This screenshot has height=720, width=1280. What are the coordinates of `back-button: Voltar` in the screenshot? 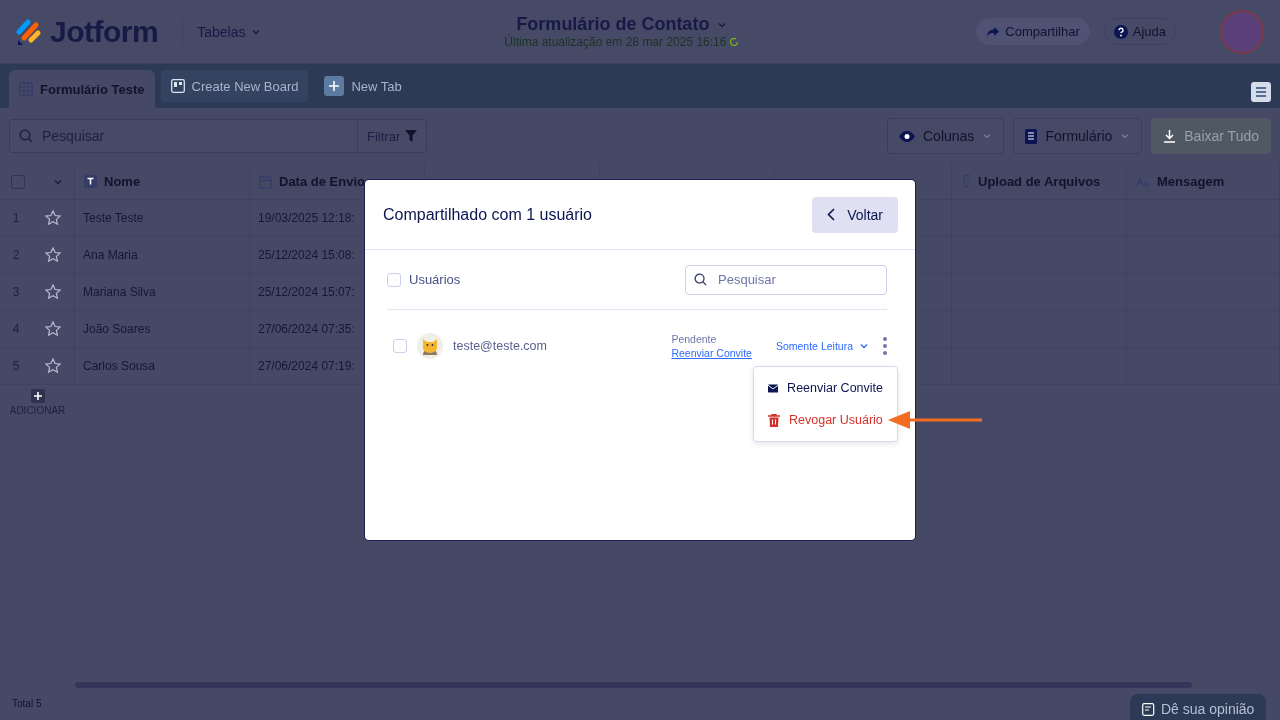 It's located at (855, 214).